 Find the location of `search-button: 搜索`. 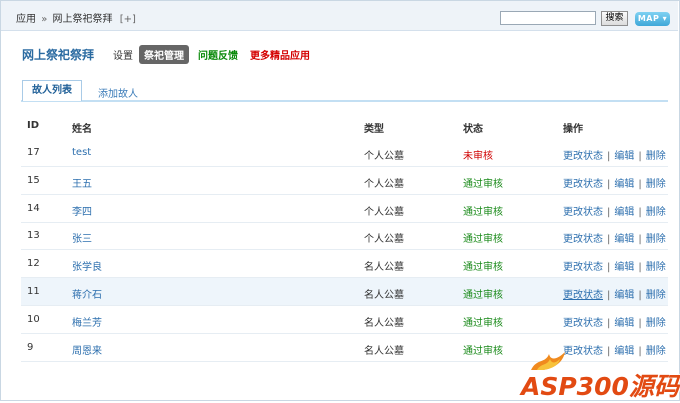

search-button: 搜索 is located at coordinates (614, 18).